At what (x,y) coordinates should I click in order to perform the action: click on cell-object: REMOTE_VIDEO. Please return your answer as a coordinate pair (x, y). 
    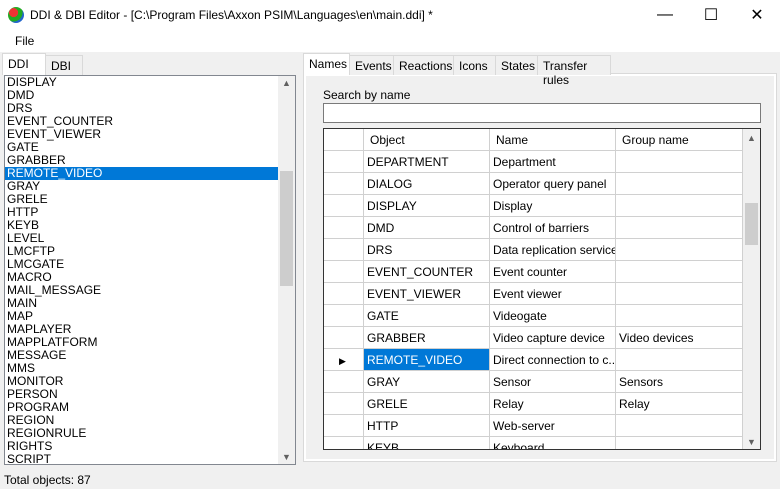
    Looking at the image, I should click on (427, 360).